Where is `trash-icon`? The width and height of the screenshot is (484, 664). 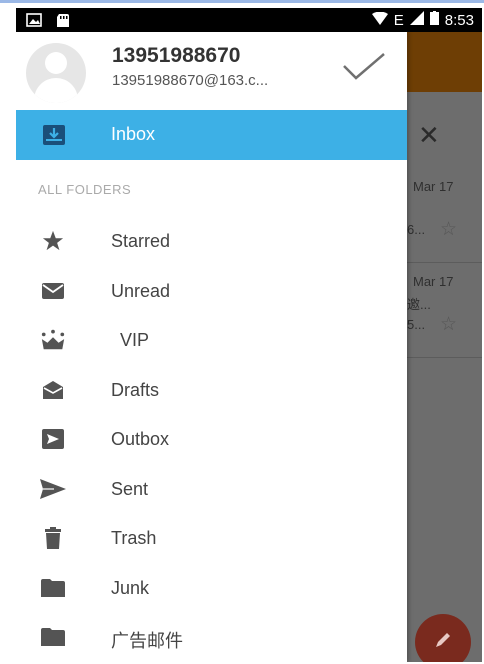
trash-icon is located at coordinates (53, 538).